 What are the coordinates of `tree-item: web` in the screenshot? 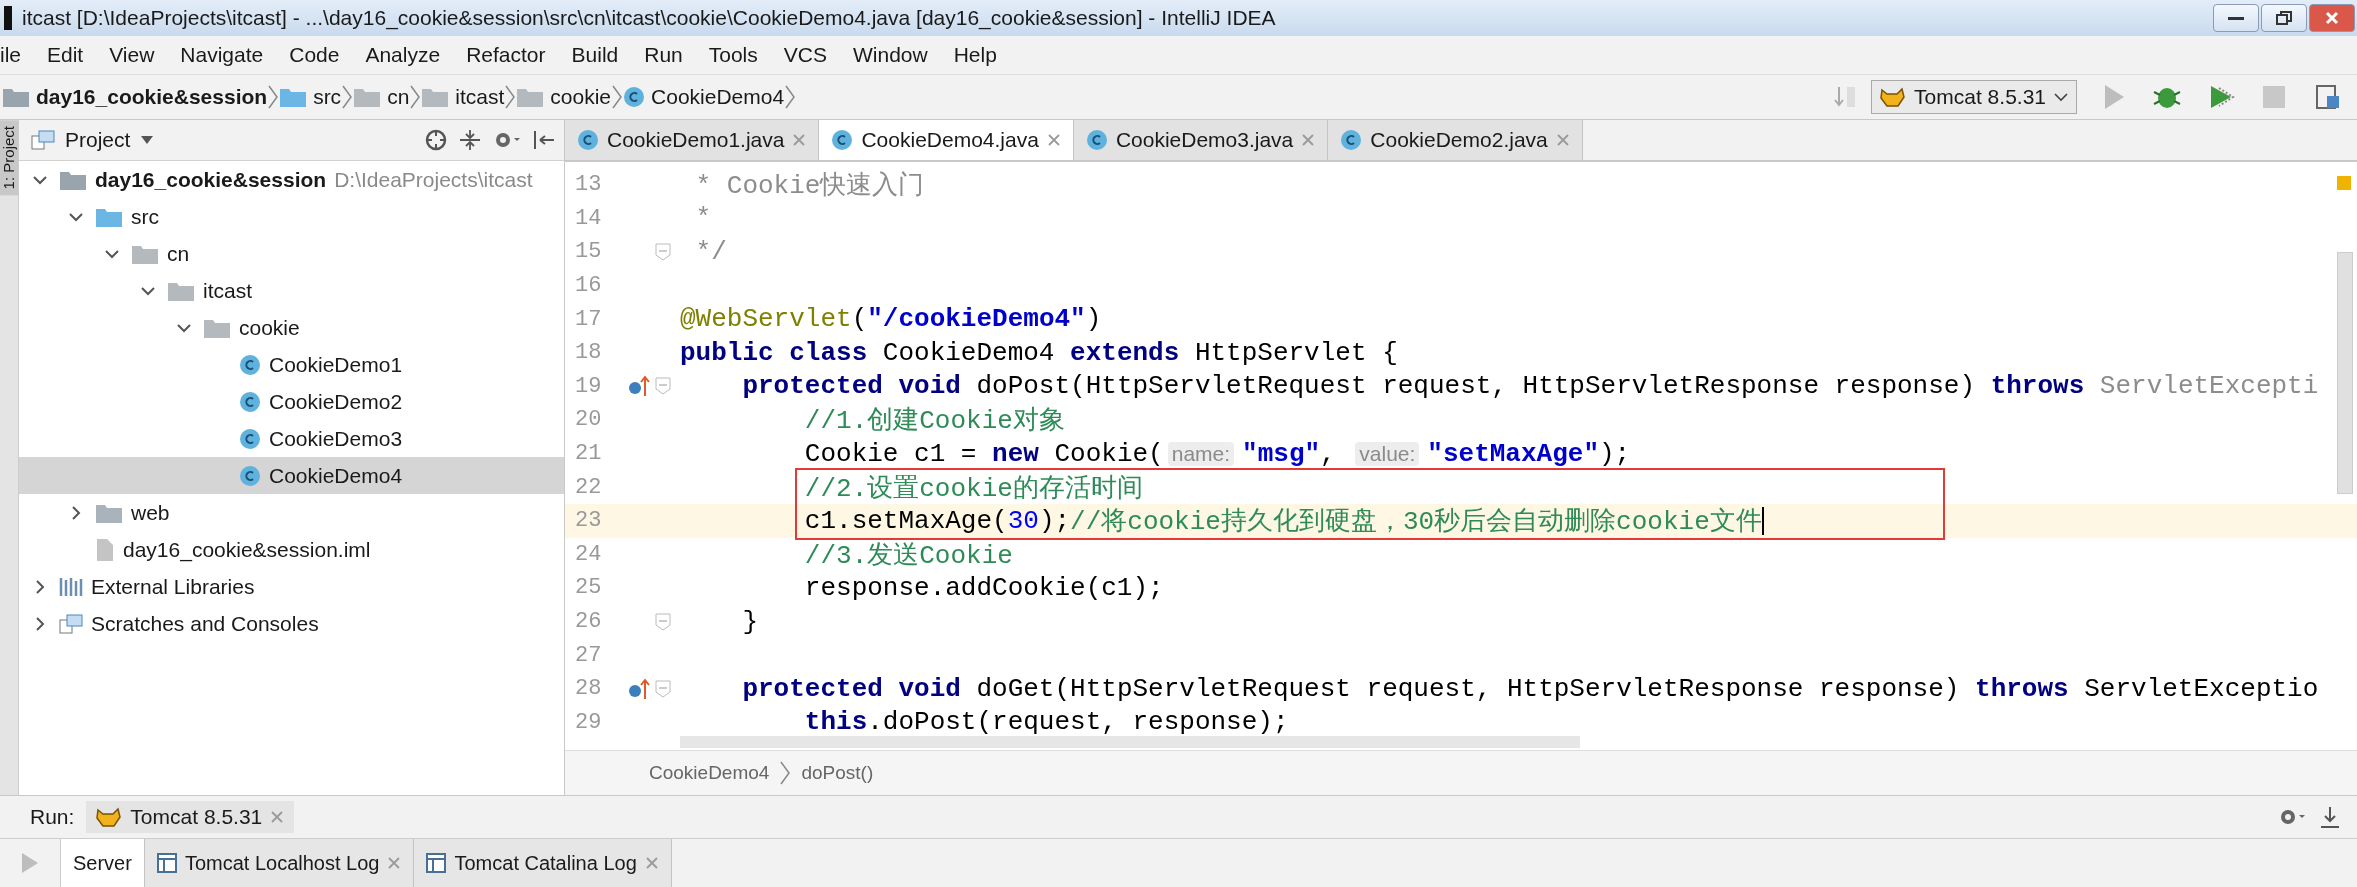 It's located at (291, 512).